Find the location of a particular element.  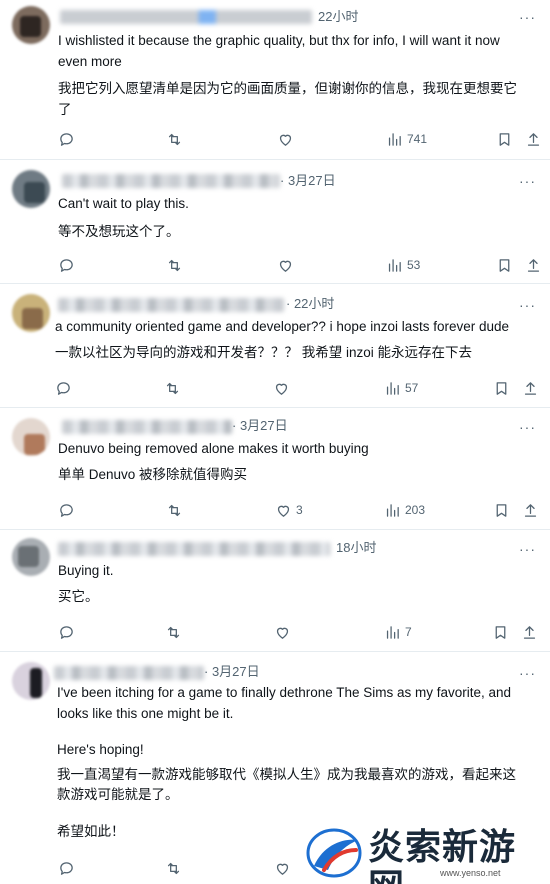

post-text: Buying it. 买它。 is located at coordinates (86, 583).